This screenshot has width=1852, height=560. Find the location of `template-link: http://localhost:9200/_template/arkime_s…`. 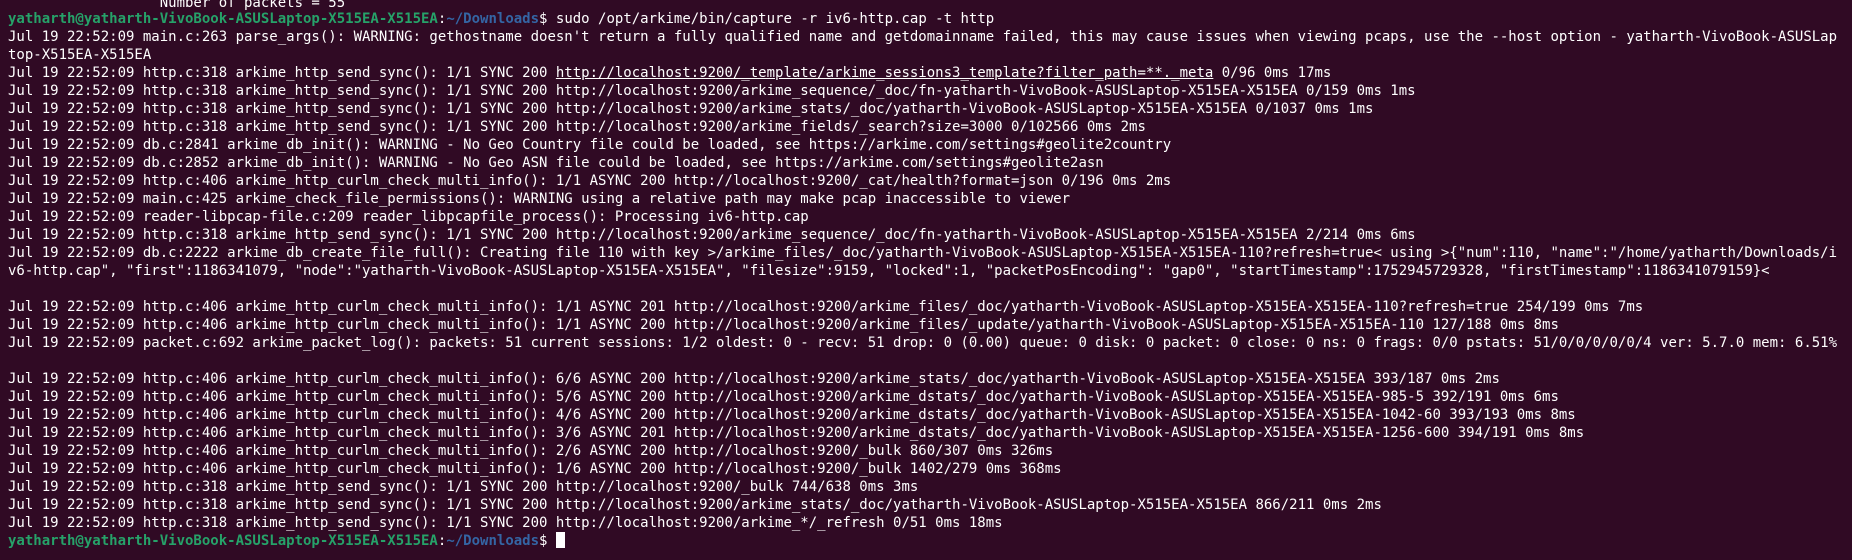

template-link: http://localhost:9200/_template/arkime_s… is located at coordinates (884, 73).